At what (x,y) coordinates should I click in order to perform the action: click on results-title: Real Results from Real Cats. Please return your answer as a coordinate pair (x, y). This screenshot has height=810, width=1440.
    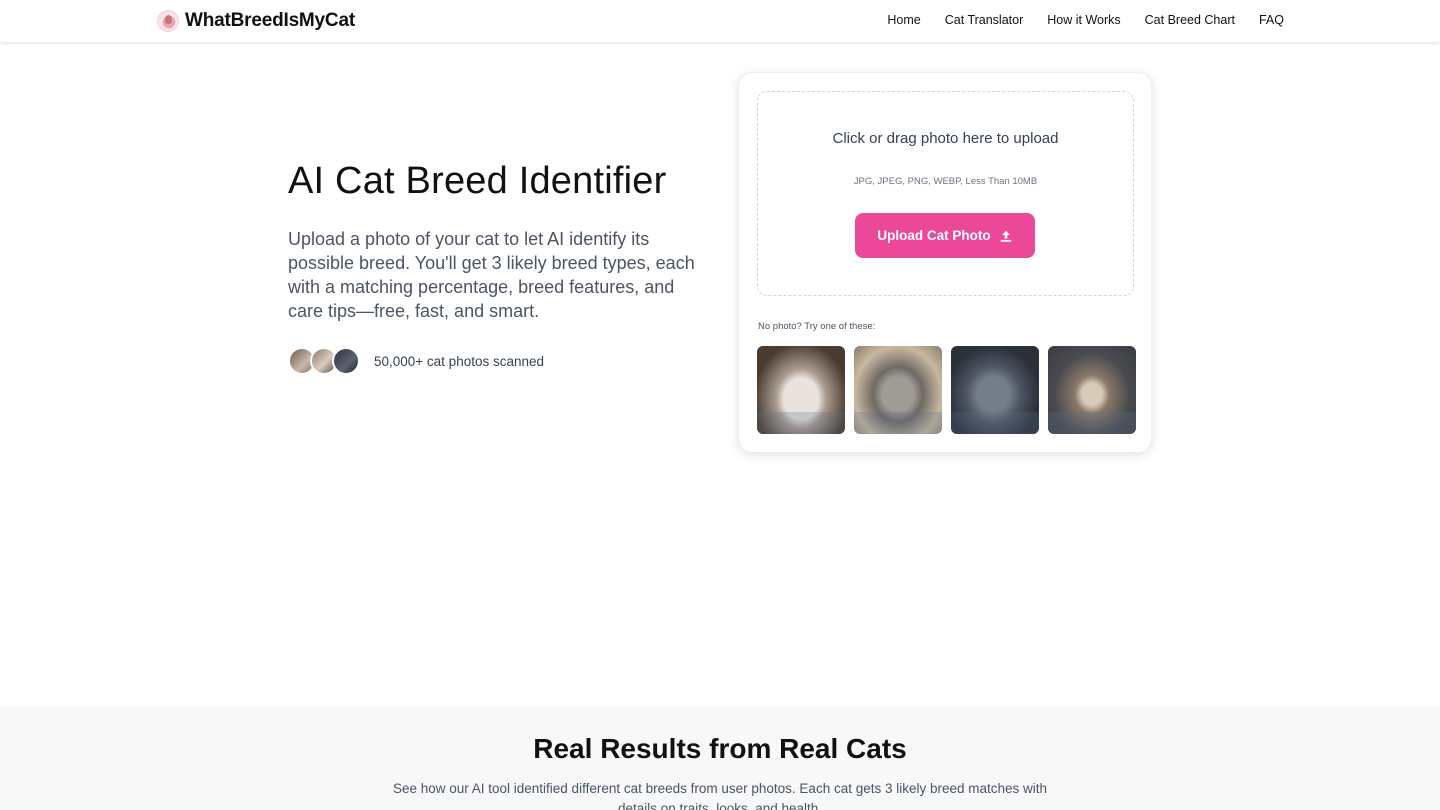
    Looking at the image, I should click on (720, 748).